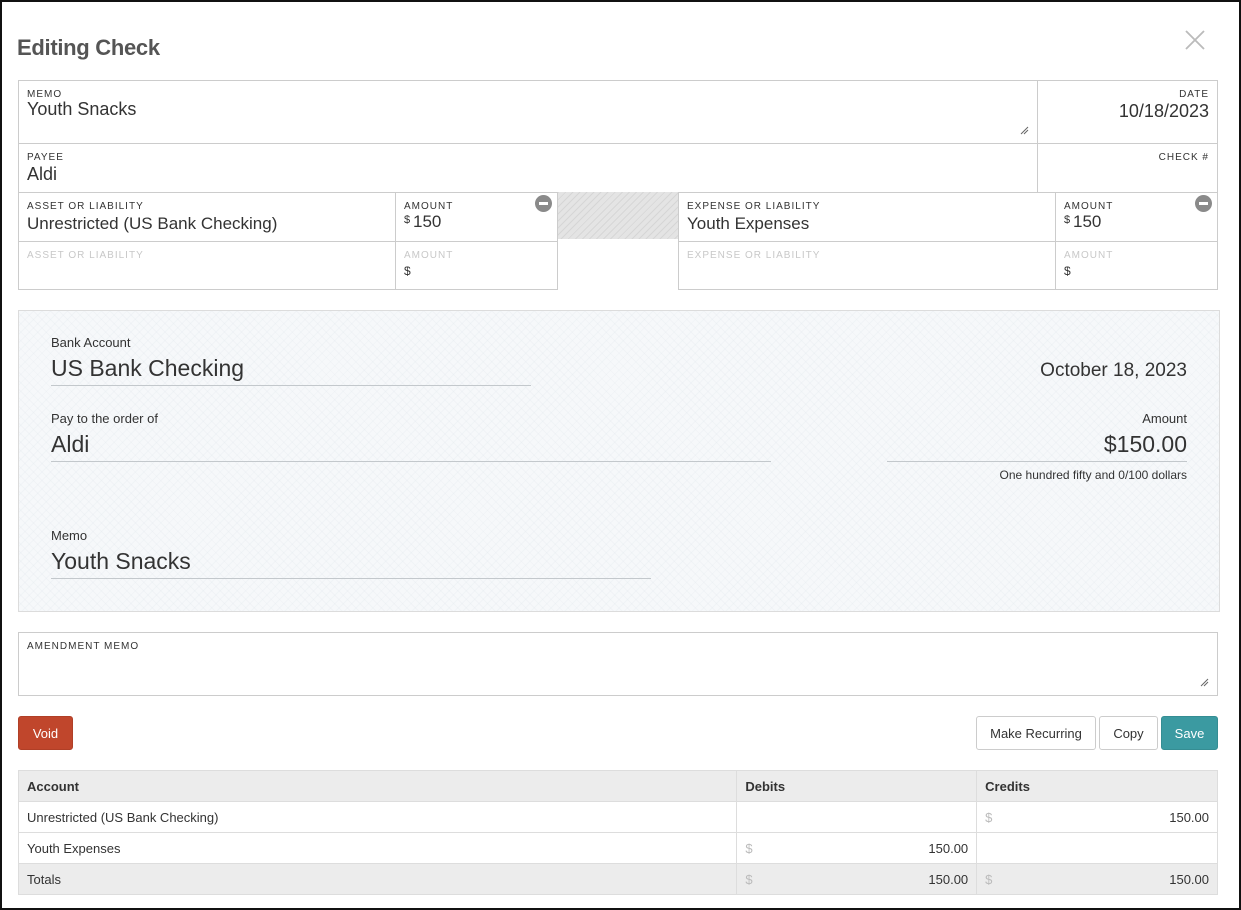 Image resolution: width=1241 pixels, height=910 pixels. Describe the element at coordinates (948, 879) in the screenshot. I see `totals-debit-value: 150.00` at that location.